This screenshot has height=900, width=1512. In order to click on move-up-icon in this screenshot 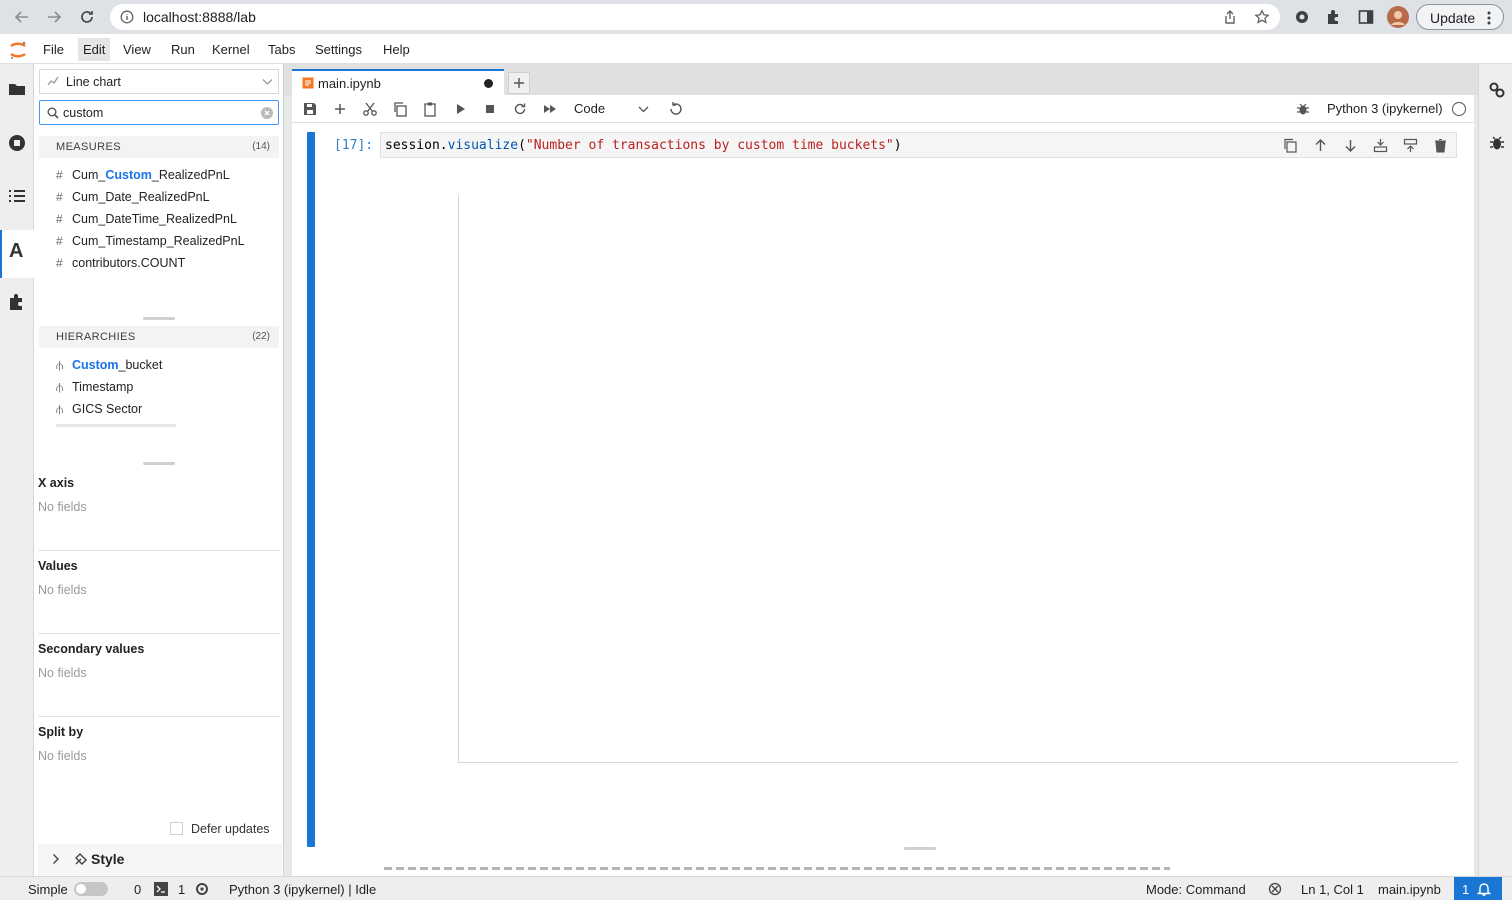, I will do `click(1320, 145)`.